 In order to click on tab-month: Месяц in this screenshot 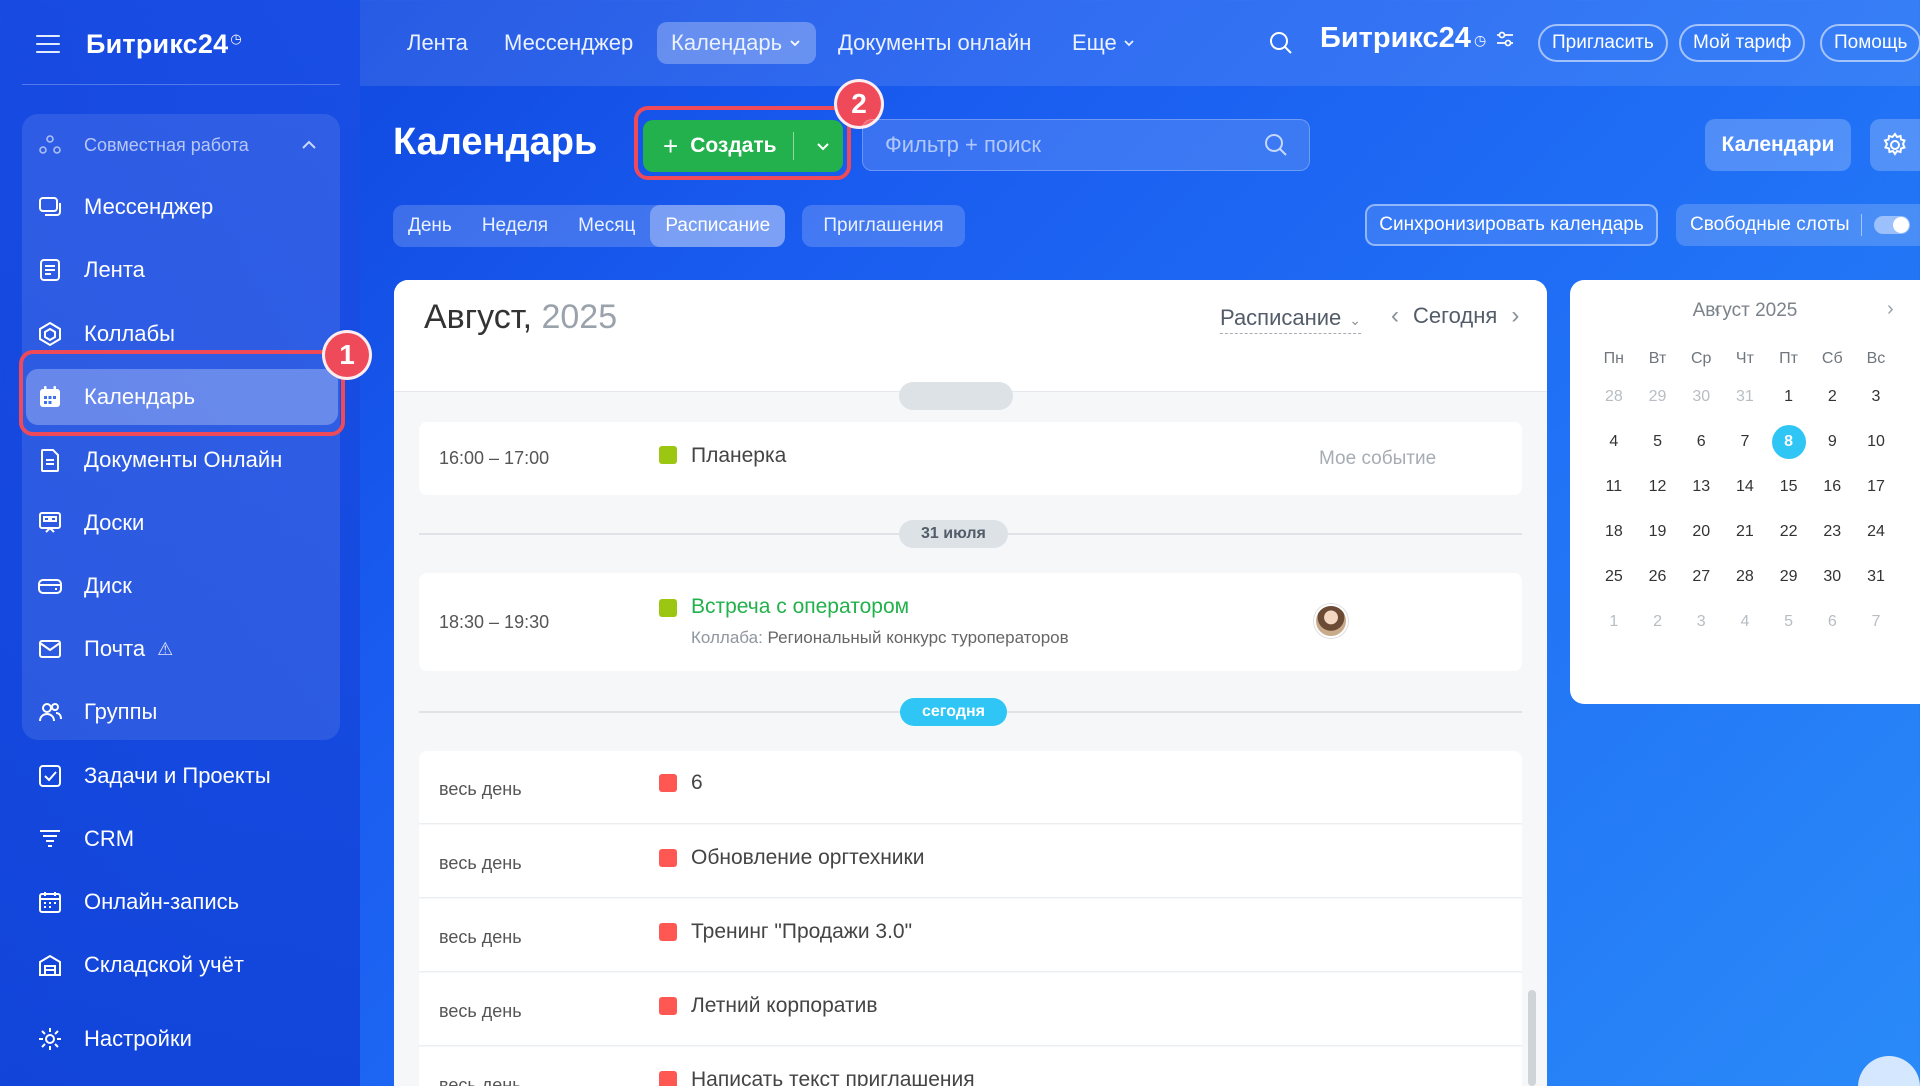, I will do `click(606, 226)`.